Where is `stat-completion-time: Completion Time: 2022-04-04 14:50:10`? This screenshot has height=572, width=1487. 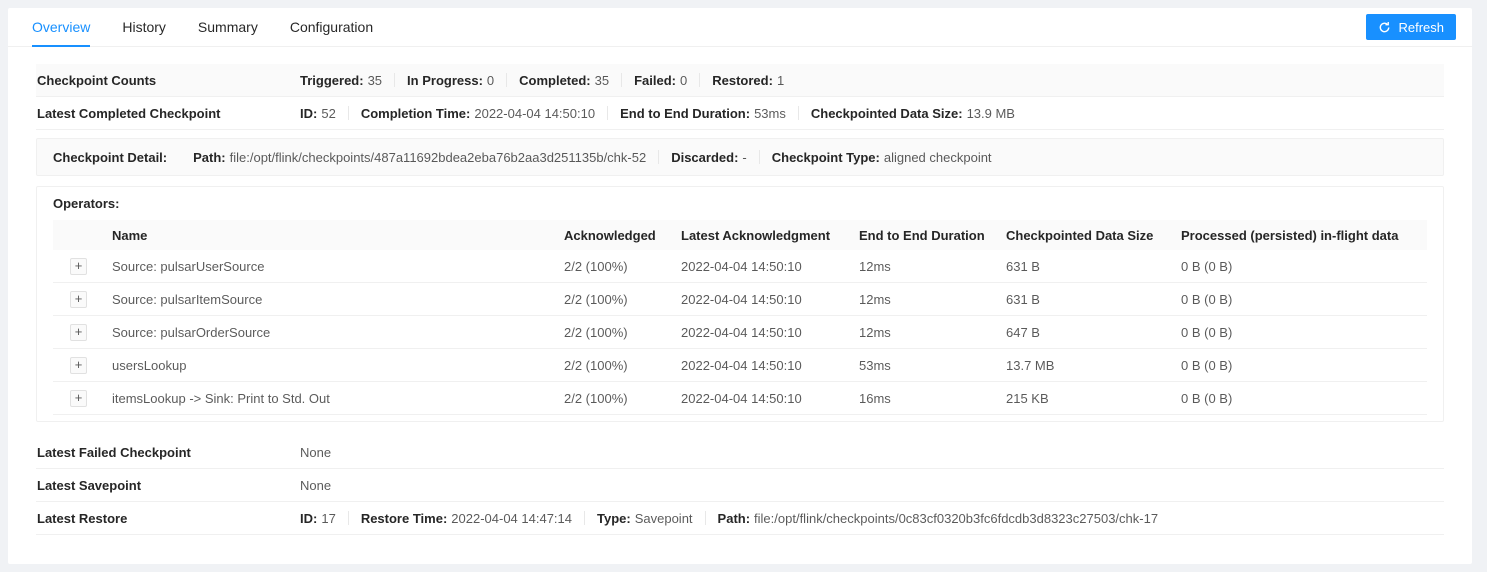
stat-completion-time: Completion Time: 2022-04-04 14:50:10 is located at coordinates (478, 113).